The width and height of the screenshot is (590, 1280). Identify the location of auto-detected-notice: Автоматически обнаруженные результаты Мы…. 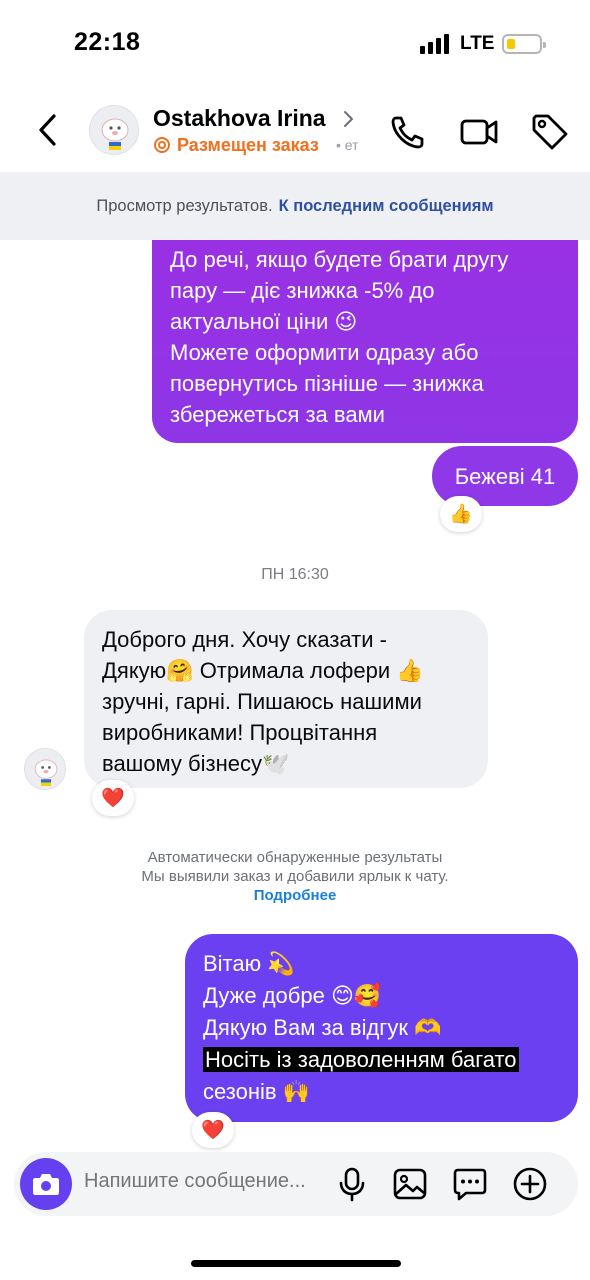
(295, 876).